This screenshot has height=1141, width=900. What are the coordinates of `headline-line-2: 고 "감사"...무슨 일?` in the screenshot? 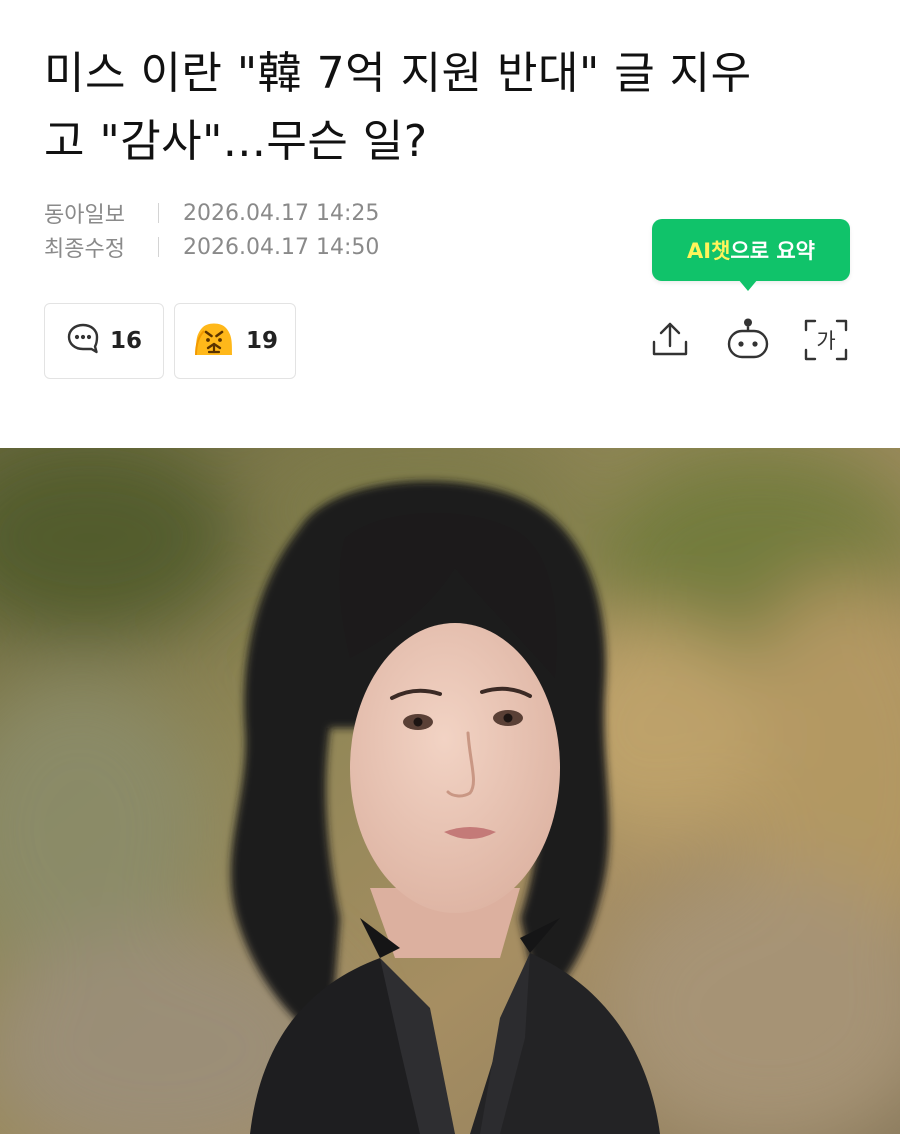 It's located at (236, 141).